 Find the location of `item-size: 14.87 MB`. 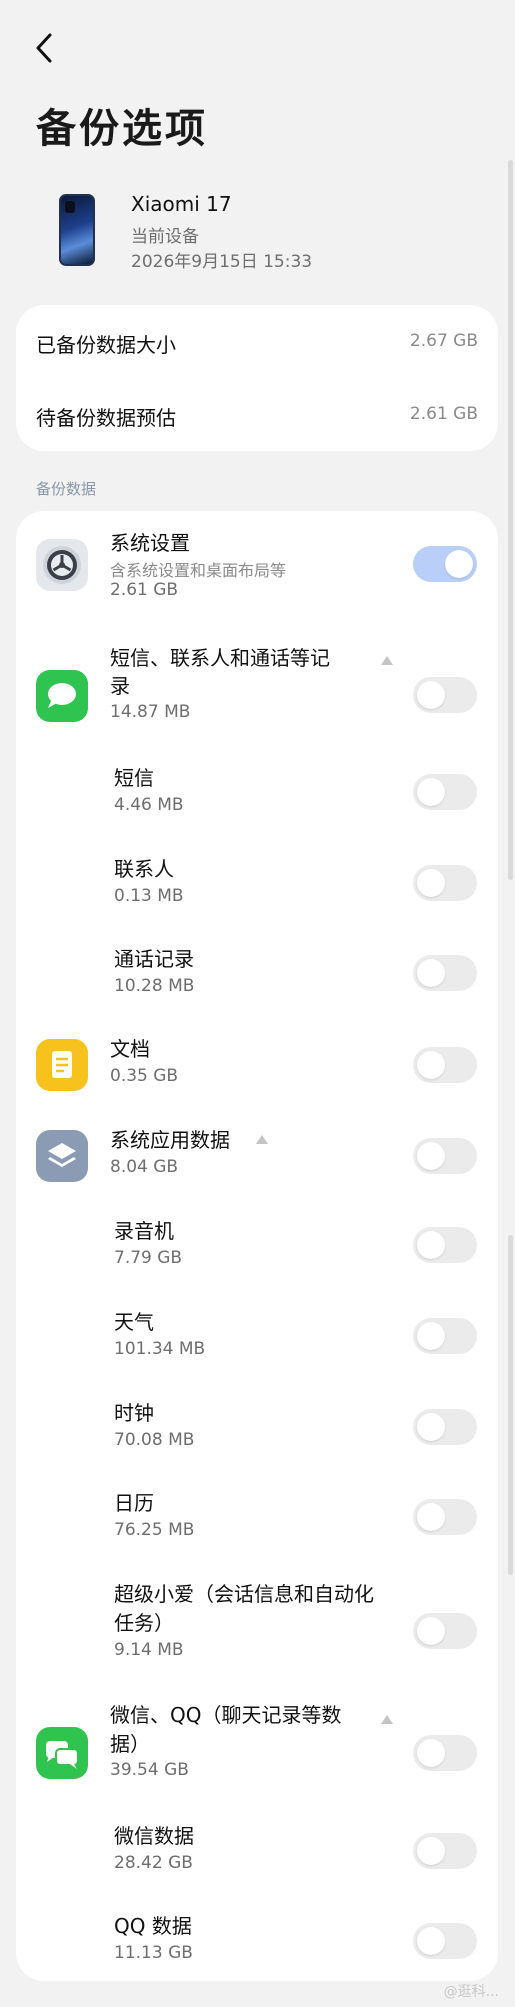

item-size: 14.87 MB is located at coordinates (150, 712).